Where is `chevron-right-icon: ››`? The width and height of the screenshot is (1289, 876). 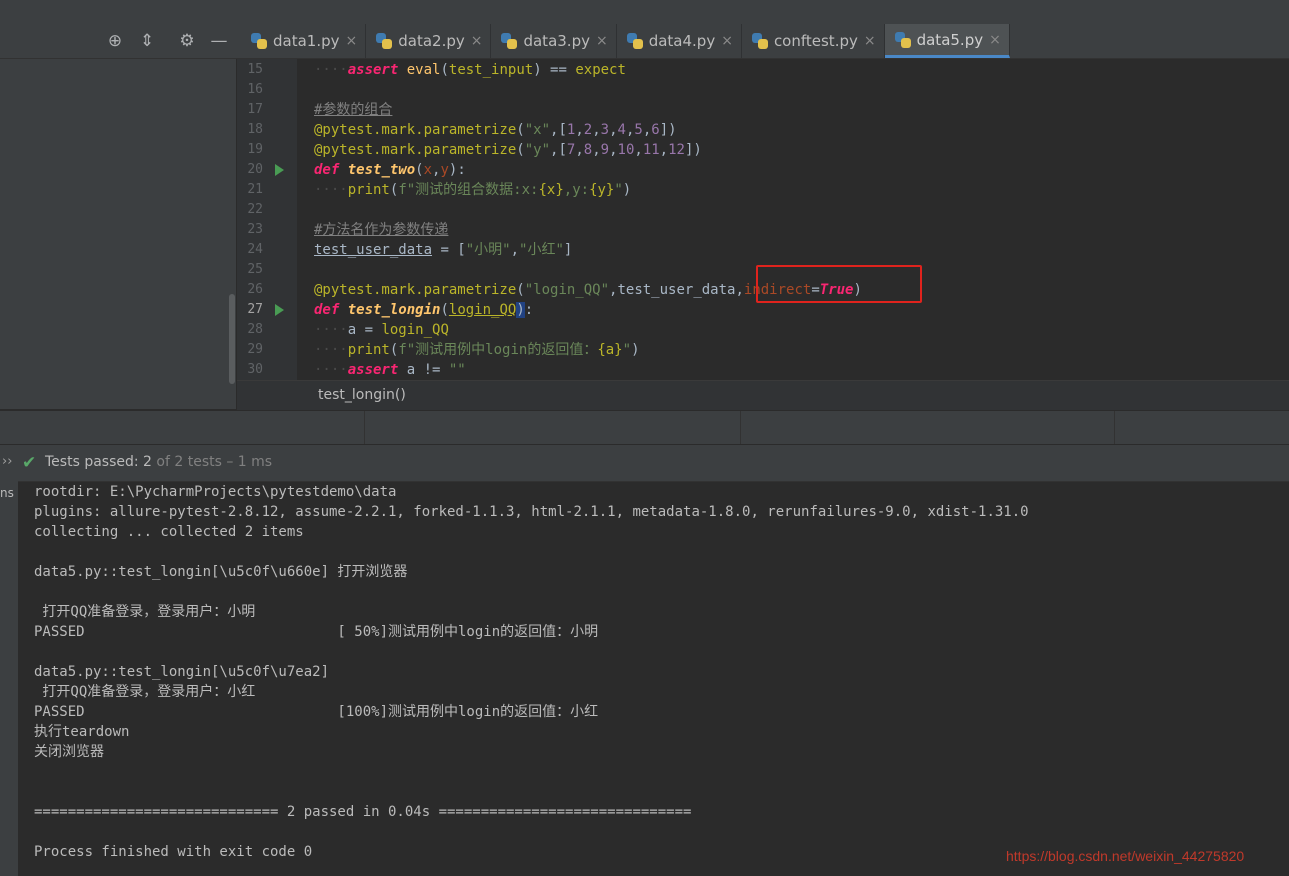
chevron-right-icon: ›› is located at coordinates (7, 461).